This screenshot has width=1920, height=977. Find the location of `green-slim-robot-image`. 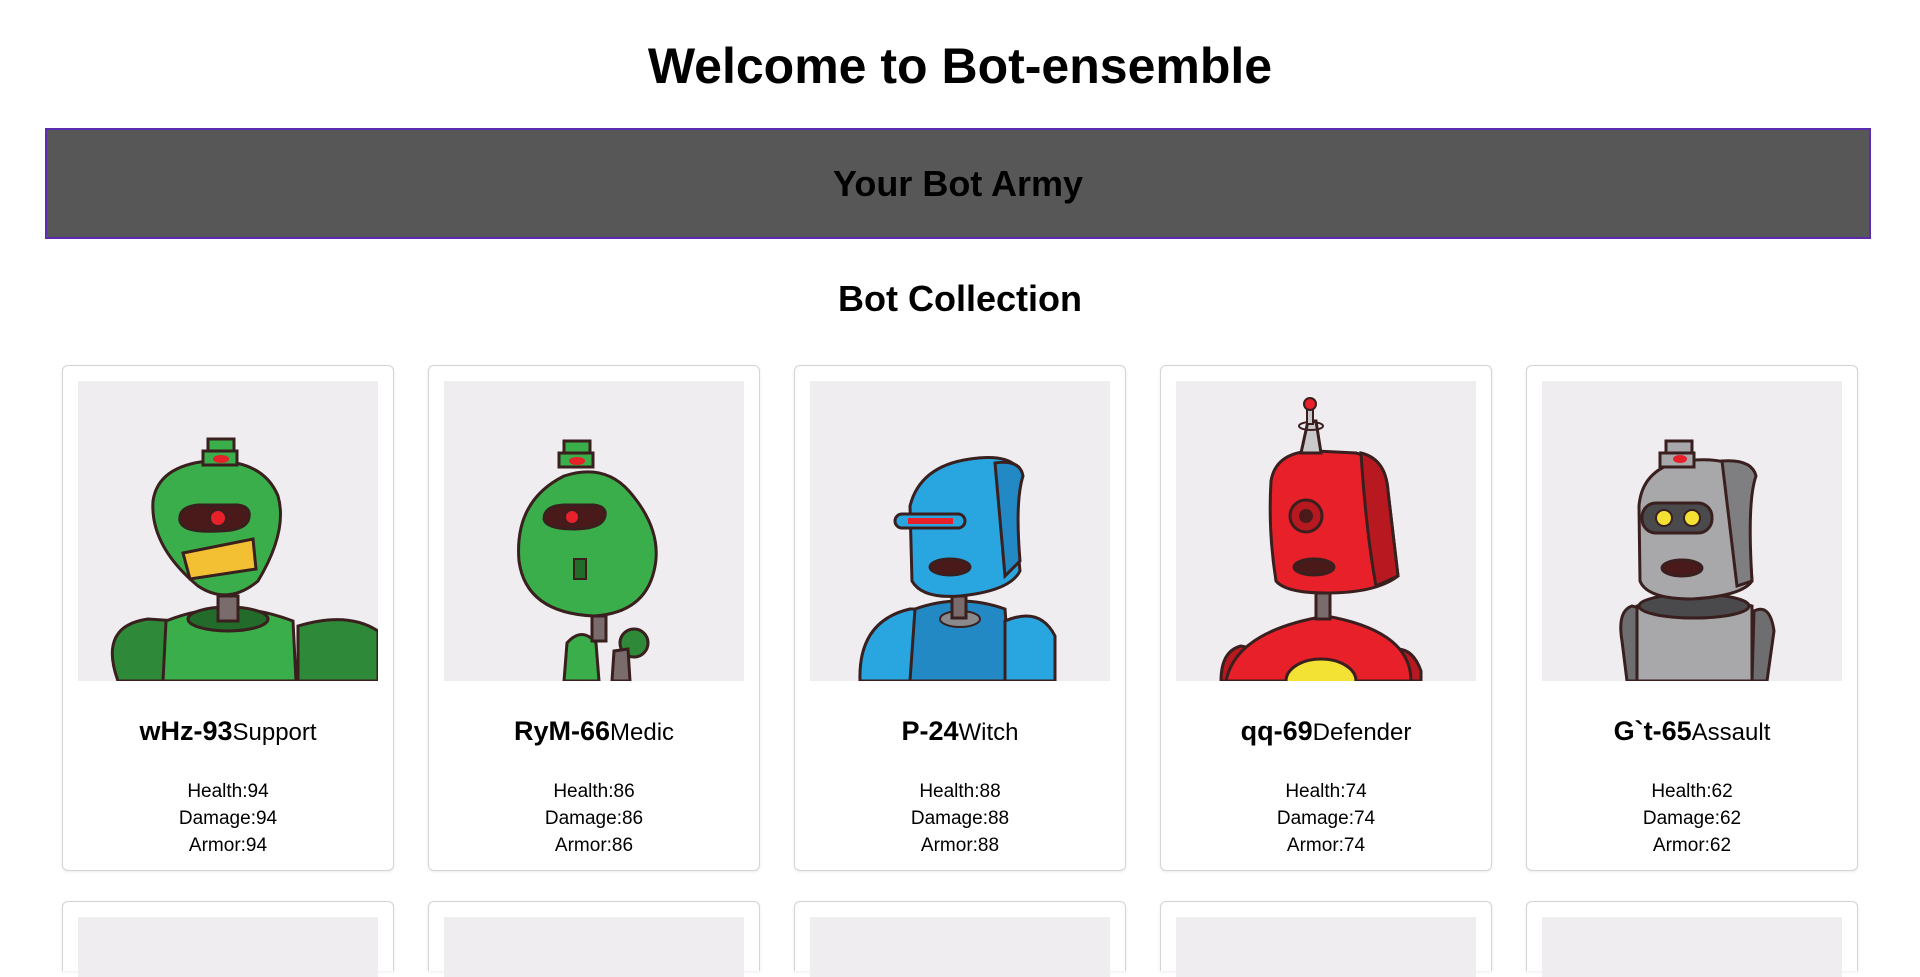

green-slim-robot-image is located at coordinates (594, 531).